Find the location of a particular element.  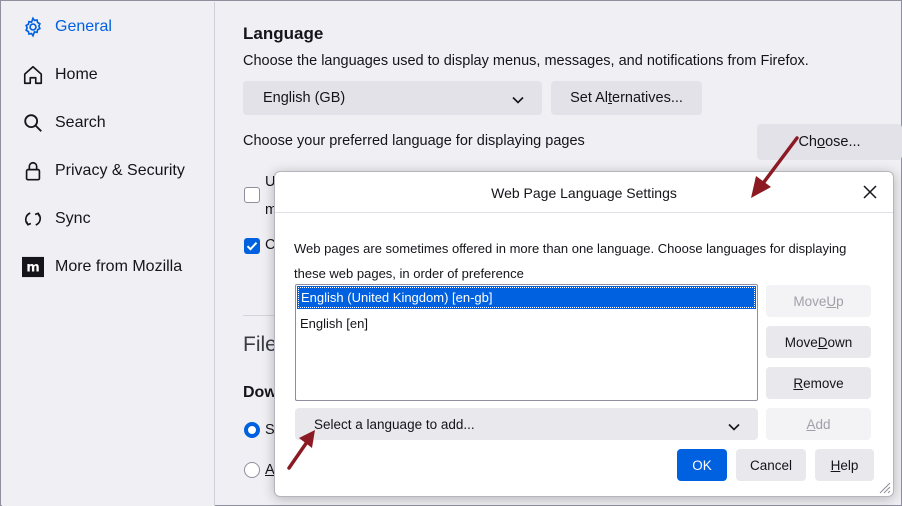

list-item: English (United Kingdom) [en-gb] is located at coordinates (526, 297).